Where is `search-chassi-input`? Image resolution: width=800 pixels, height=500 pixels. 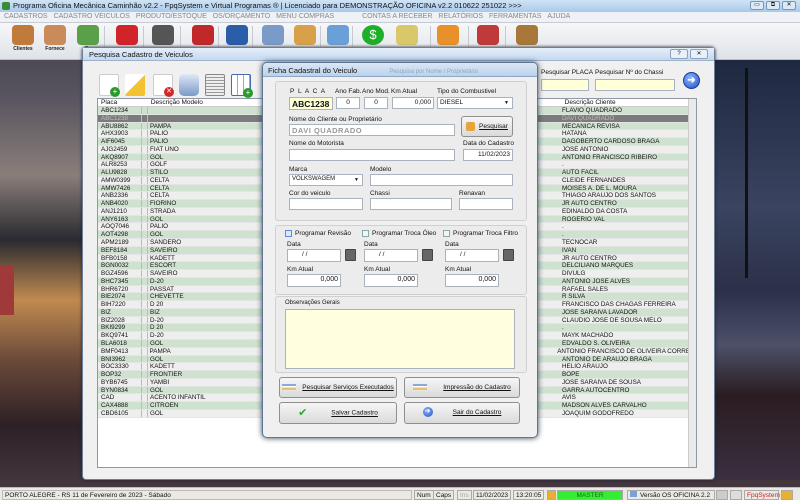
search-chassi-input is located at coordinates (635, 85).